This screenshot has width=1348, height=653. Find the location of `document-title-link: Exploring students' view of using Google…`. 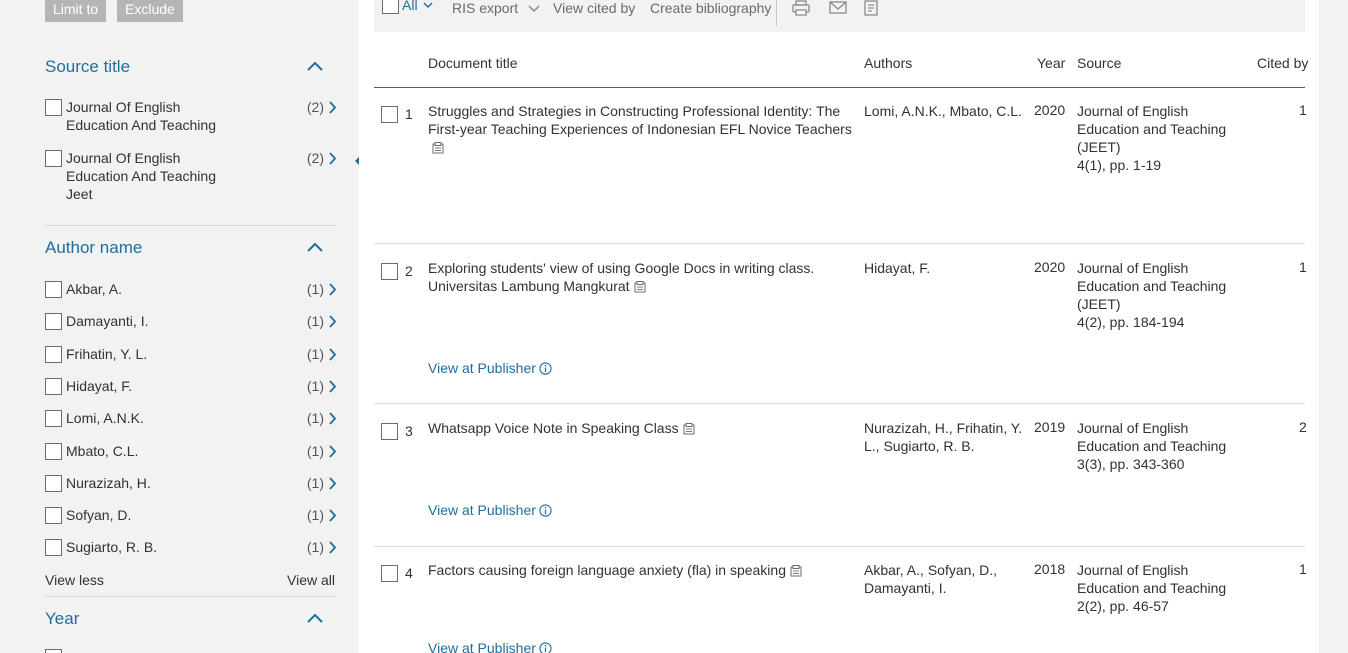

document-title-link: Exploring students' view of using Google… is located at coordinates (621, 277).